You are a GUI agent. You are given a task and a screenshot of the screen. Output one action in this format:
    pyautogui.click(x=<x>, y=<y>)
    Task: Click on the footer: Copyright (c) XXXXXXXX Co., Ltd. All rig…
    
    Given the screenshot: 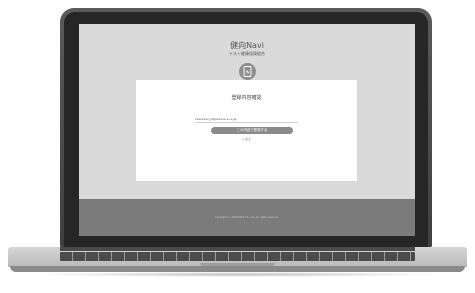 What is the action you would take?
    pyautogui.click(x=247, y=217)
    